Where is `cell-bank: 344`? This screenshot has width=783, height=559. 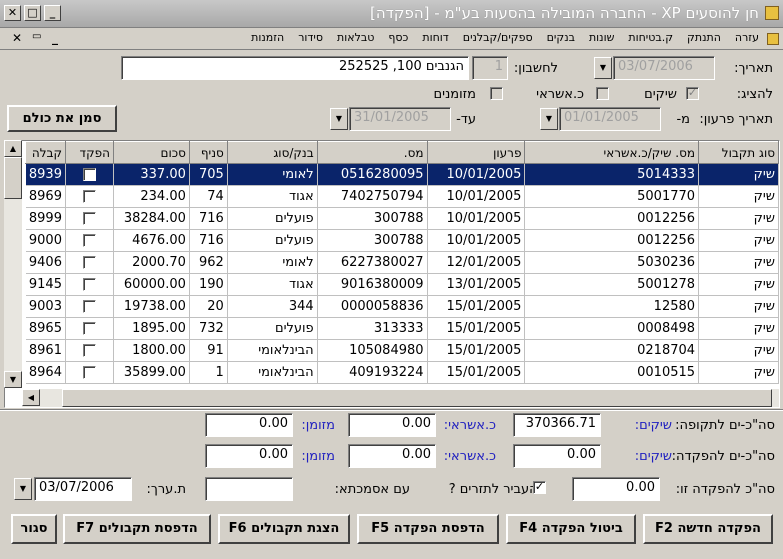 cell-bank: 344 is located at coordinates (272, 306).